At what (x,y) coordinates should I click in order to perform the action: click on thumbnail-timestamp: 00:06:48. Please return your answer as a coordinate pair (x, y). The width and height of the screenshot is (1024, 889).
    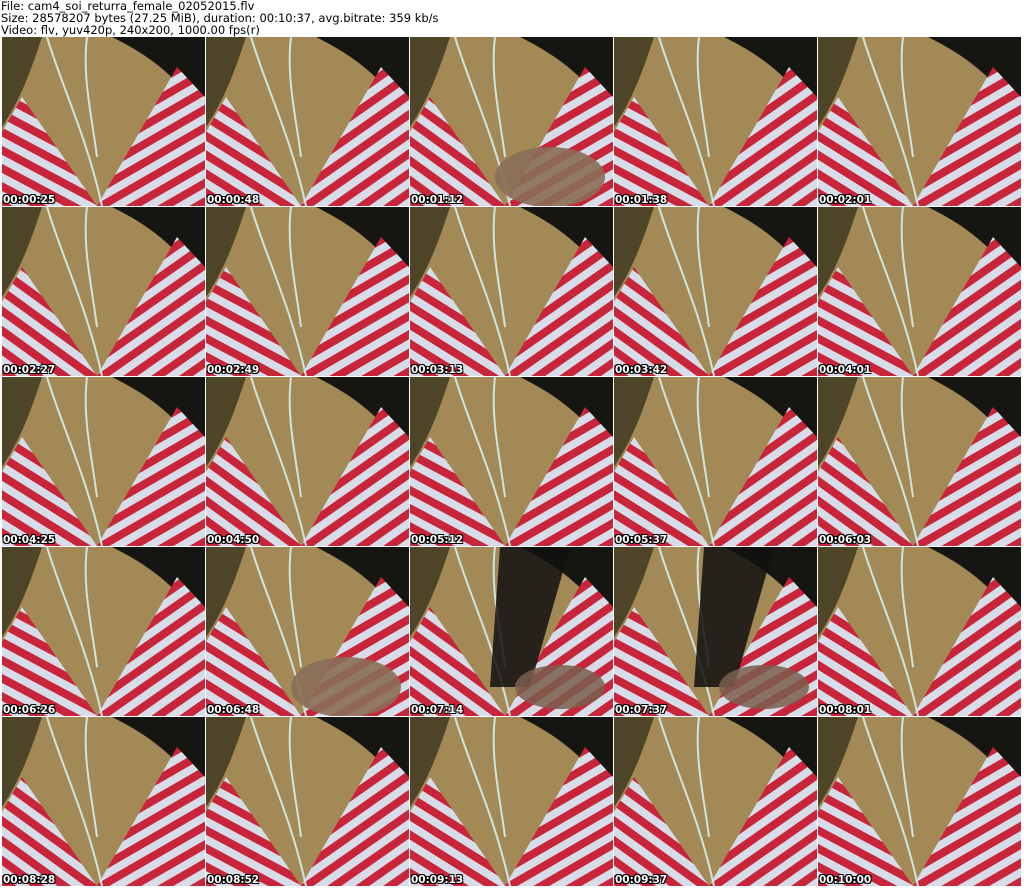
    Looking at the image, I should click on (233, 710).